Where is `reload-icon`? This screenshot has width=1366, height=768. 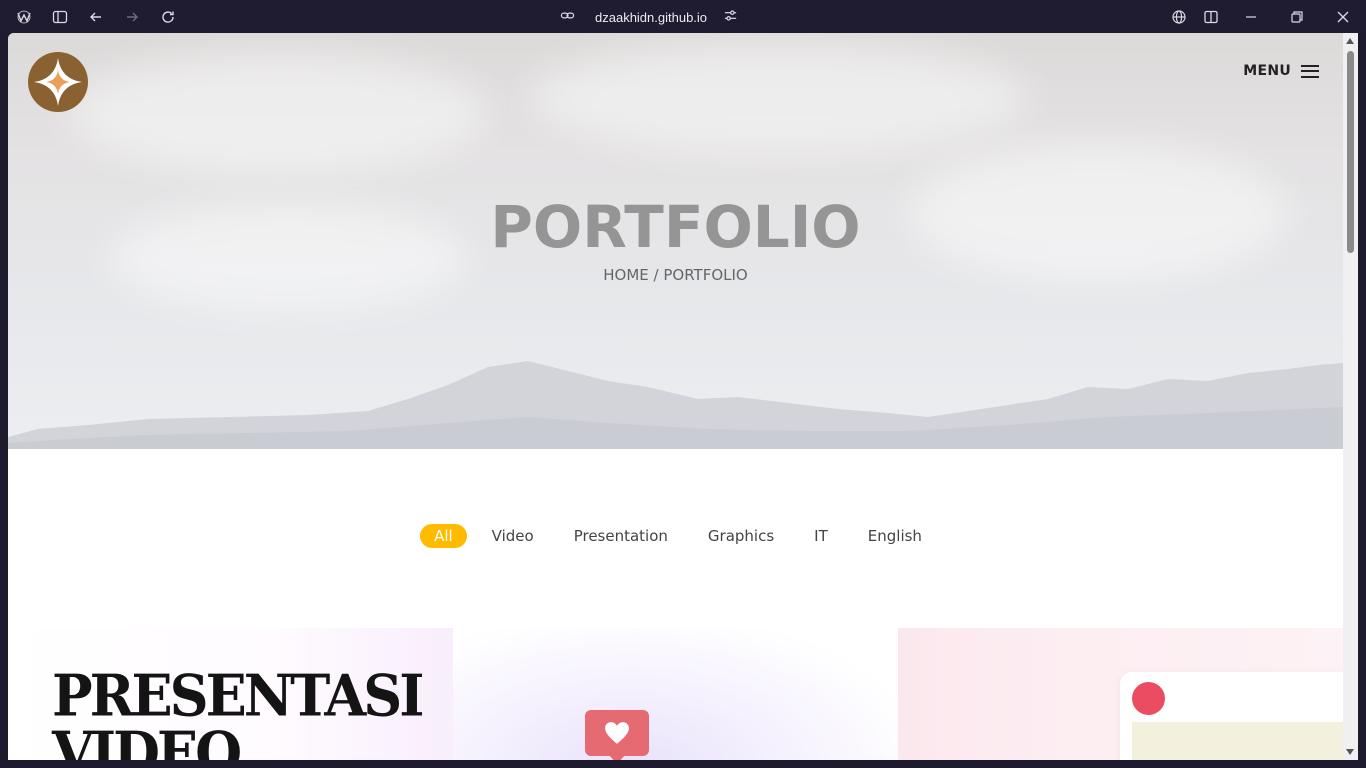
reload-icon is located at coordinates (168, 17).